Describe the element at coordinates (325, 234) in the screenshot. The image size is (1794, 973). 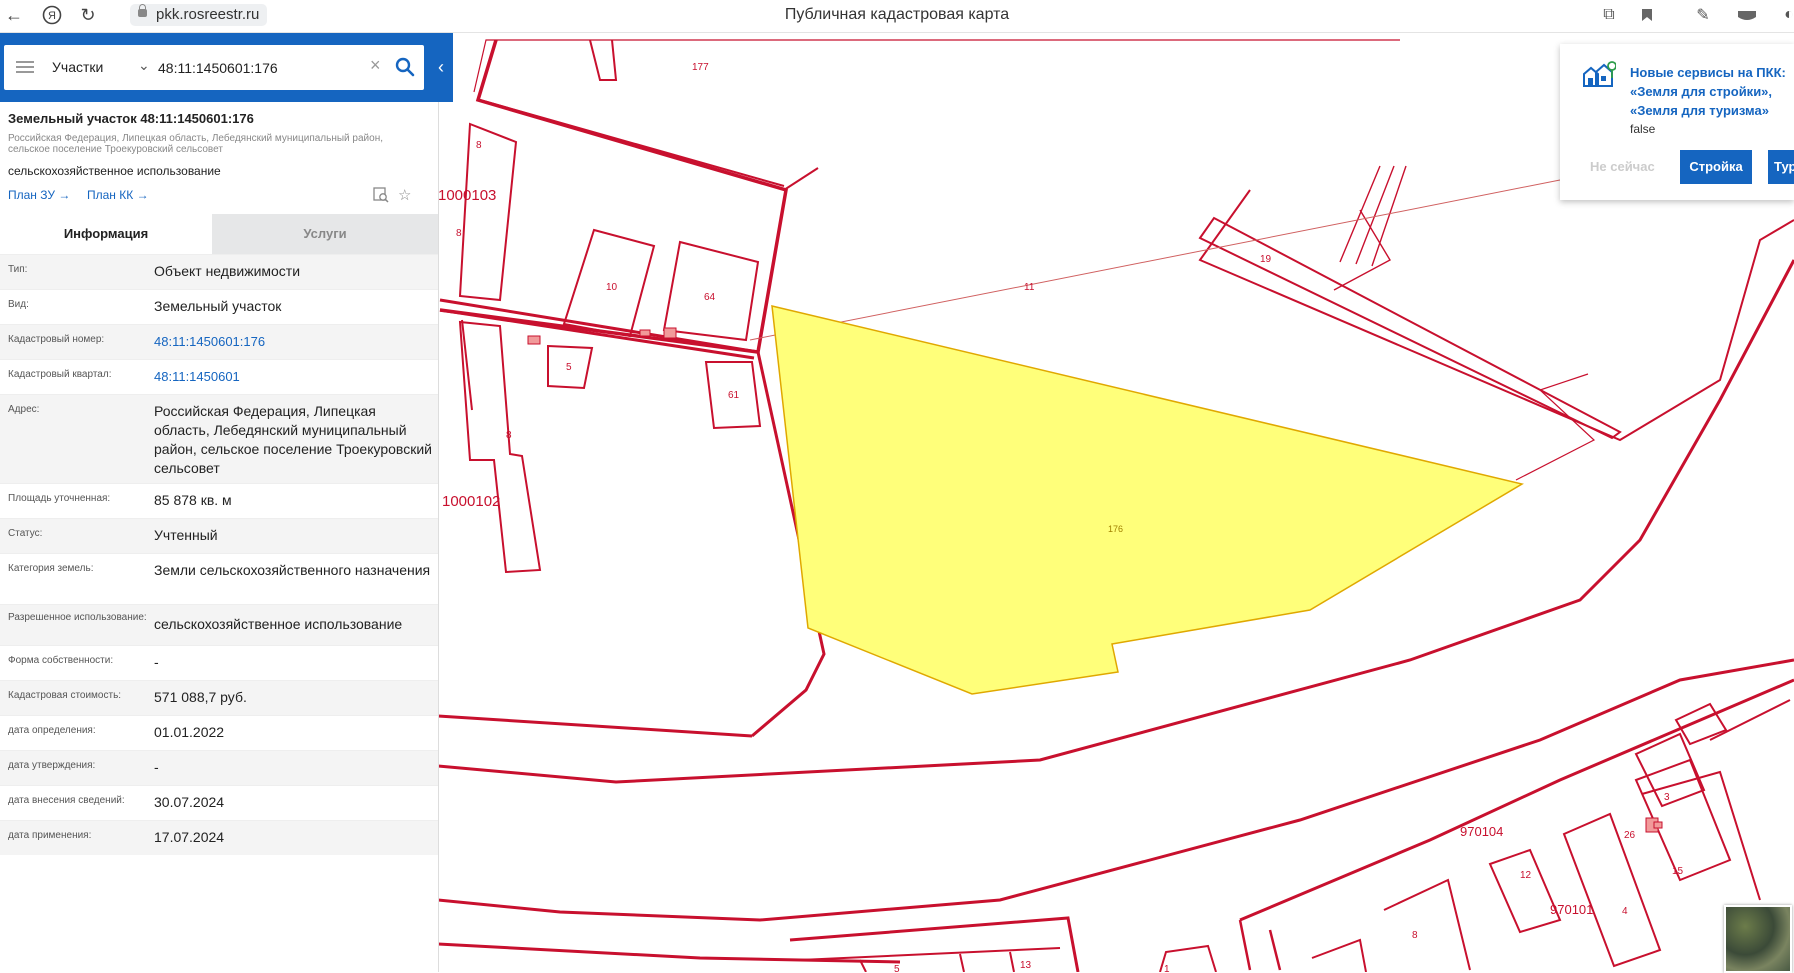
I see `tab-services: Услуги` at that location.